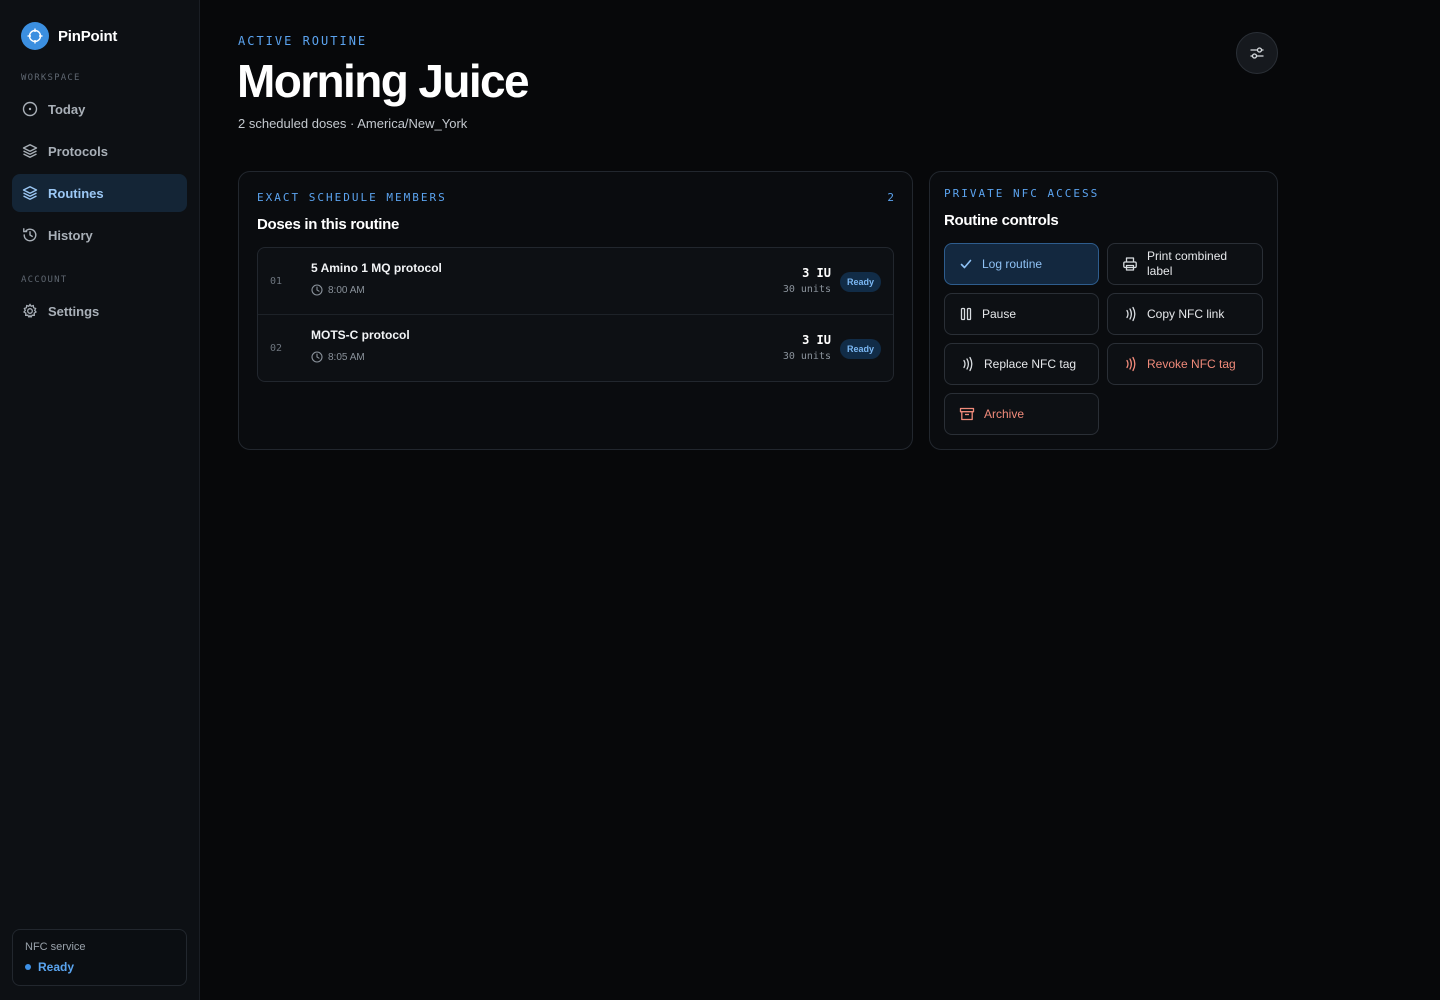 The width and height of the screenshot is (1440, 1000). I want to click on sidebar-item-today: Today, so click(99, 109).